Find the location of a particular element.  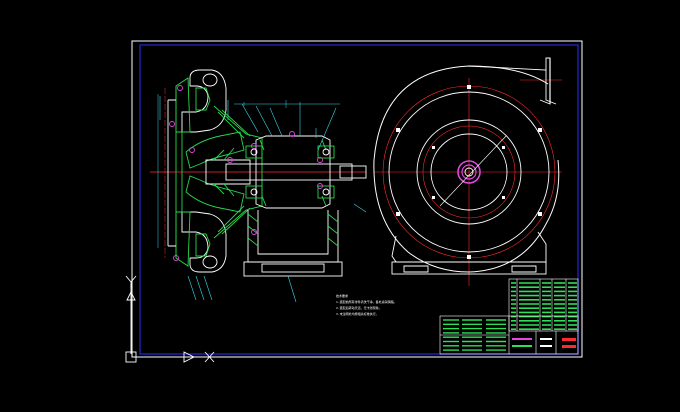

ucs-y-letter is located at coordinates (131, 281).